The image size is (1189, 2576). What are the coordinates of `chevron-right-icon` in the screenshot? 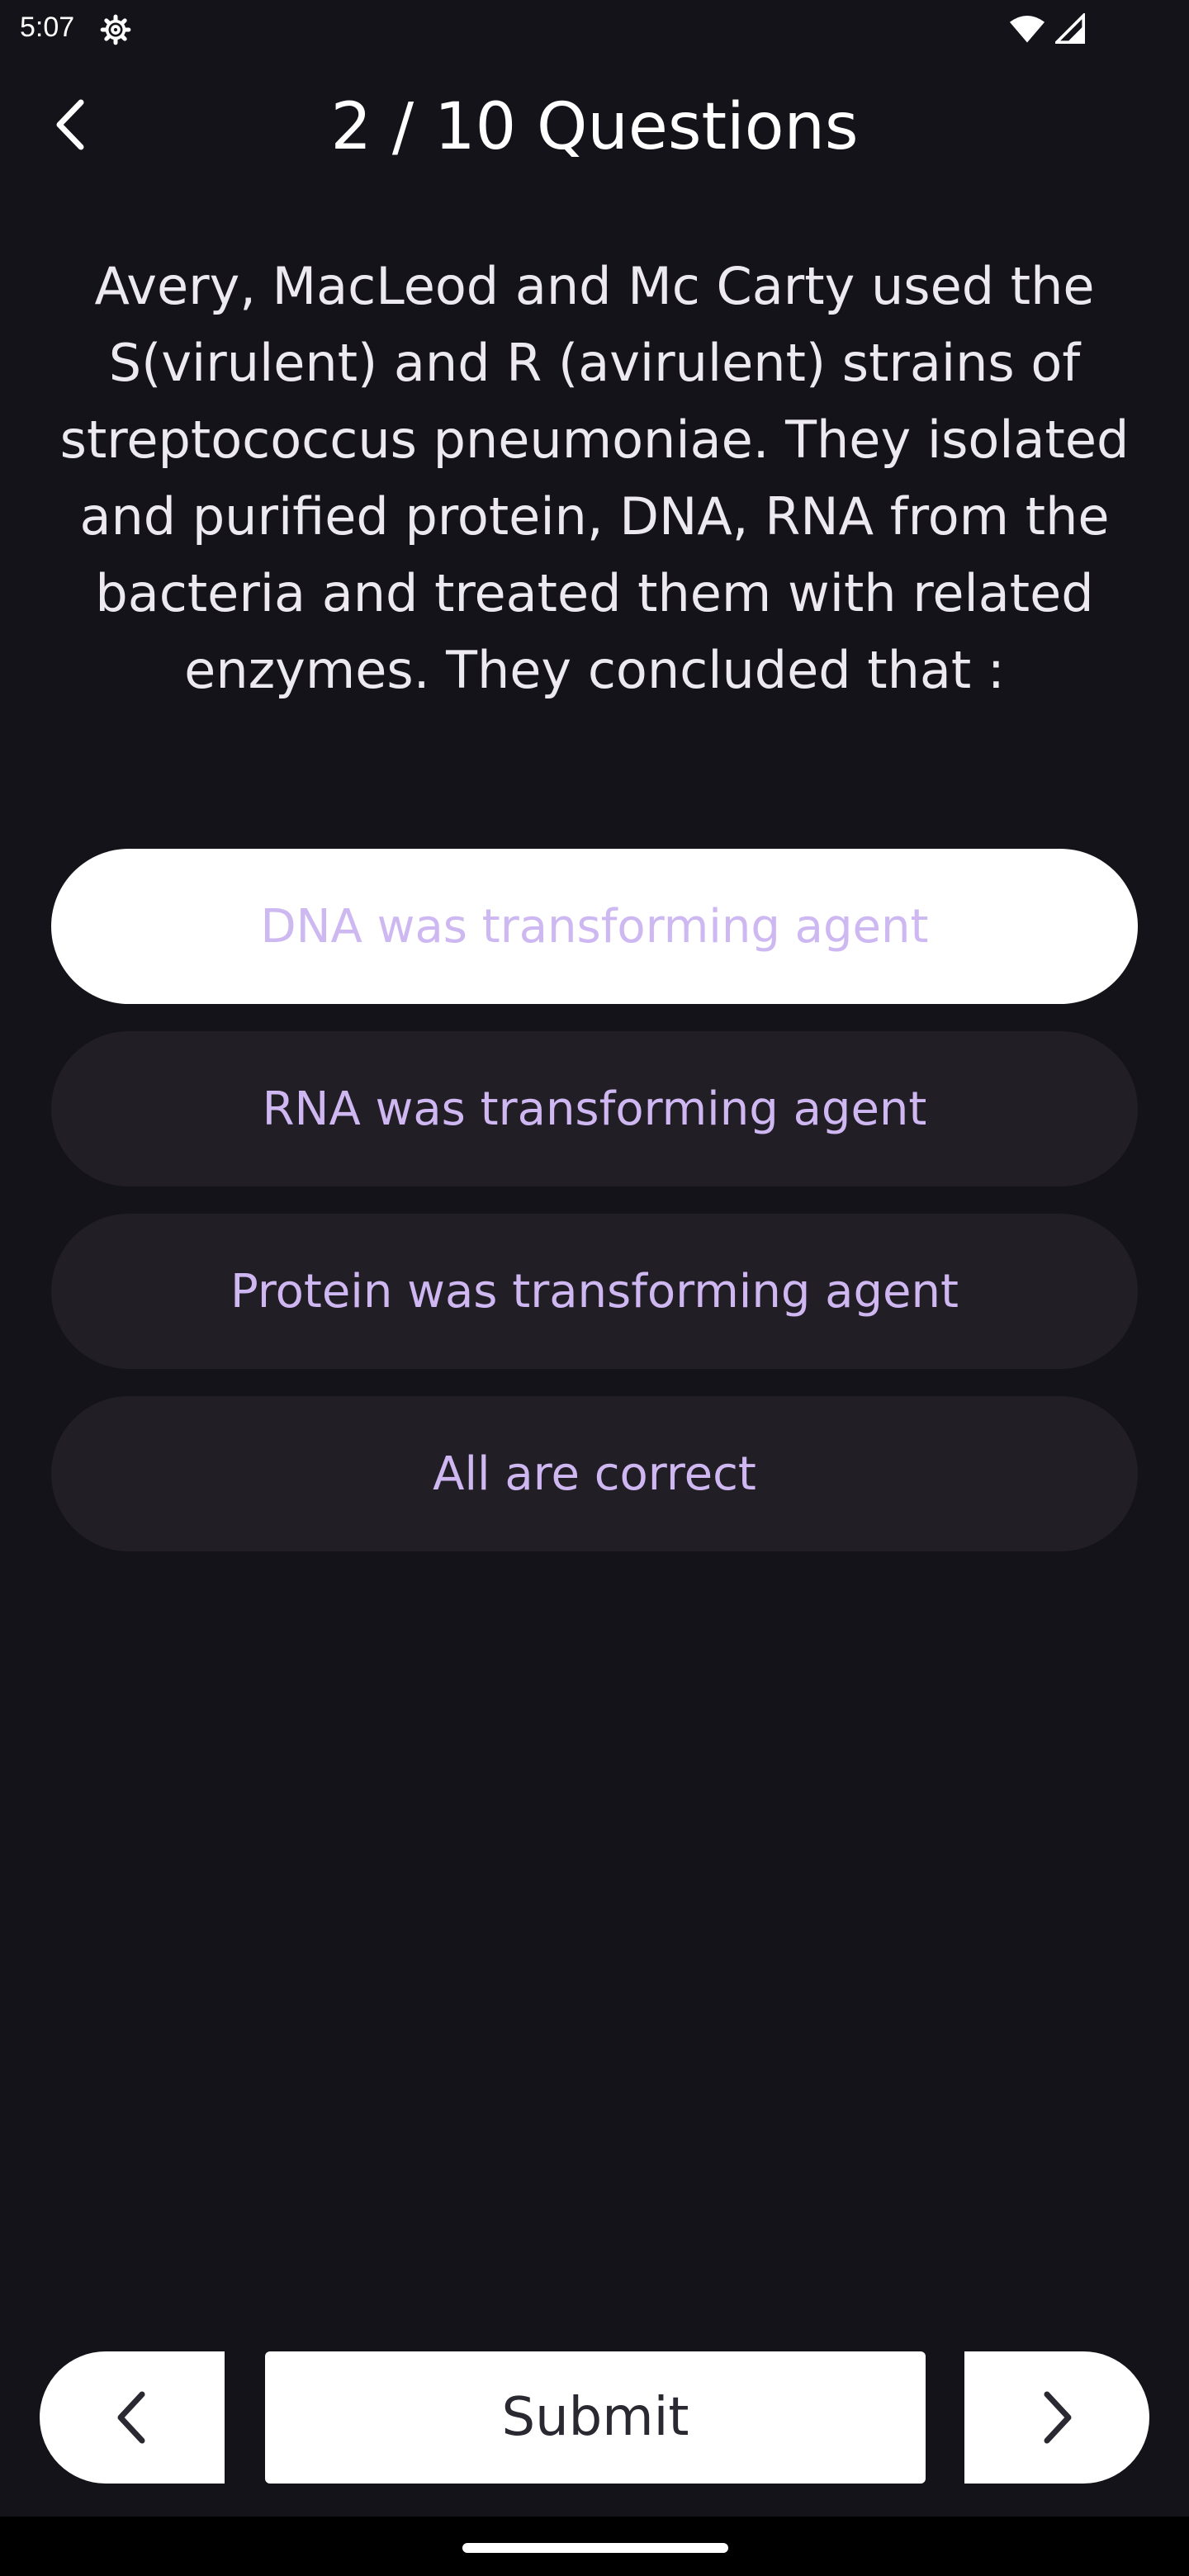 It's located at (1058, 2417).